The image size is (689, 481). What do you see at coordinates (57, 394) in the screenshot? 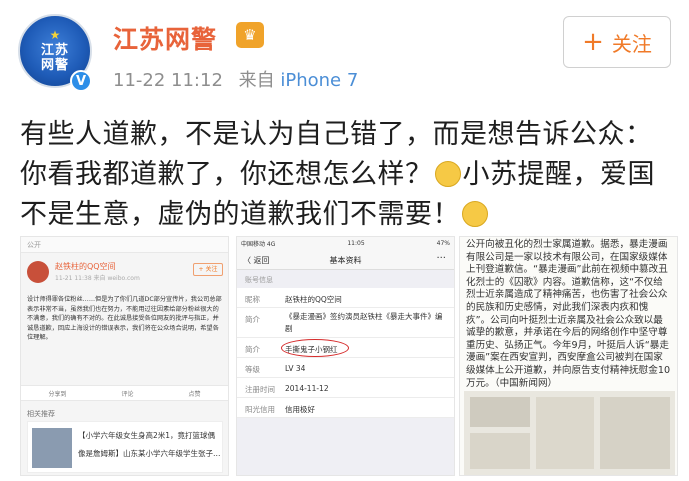
I see `image1-action-share: 分享到` at bounding box center [57, 394].